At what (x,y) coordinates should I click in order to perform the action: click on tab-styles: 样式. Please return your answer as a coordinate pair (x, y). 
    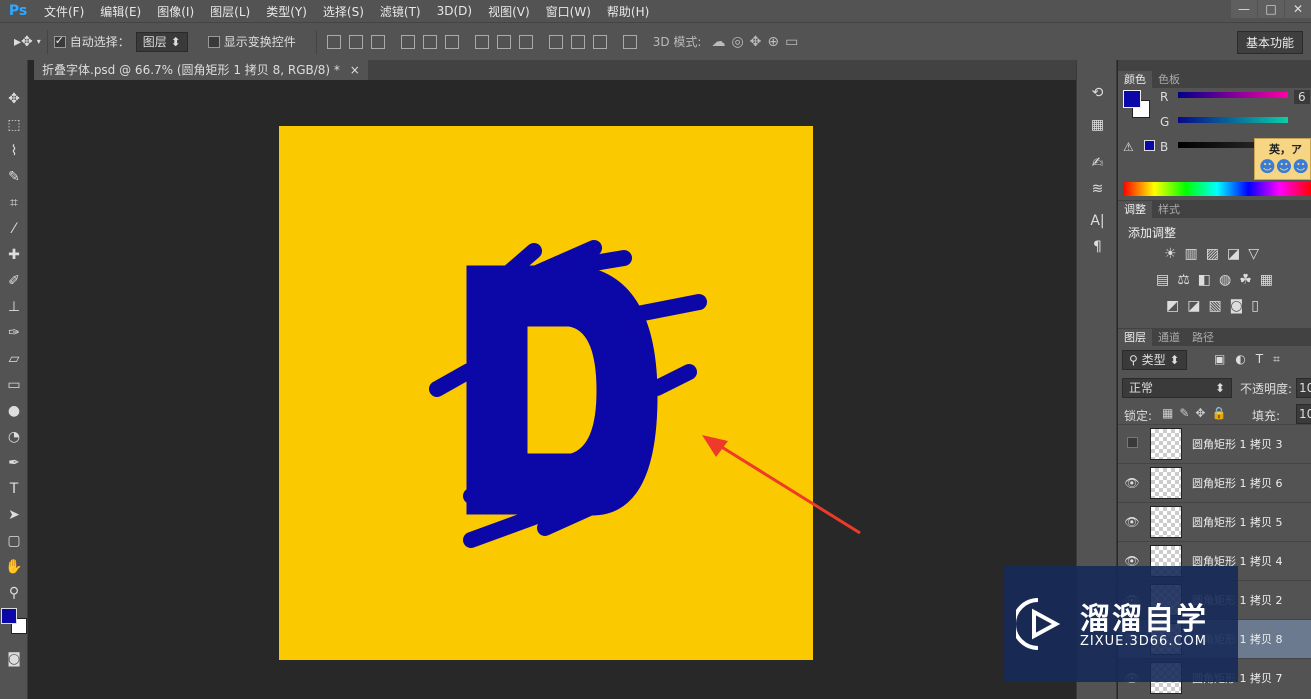
    Looking at the image, I should click on (1169, 209).